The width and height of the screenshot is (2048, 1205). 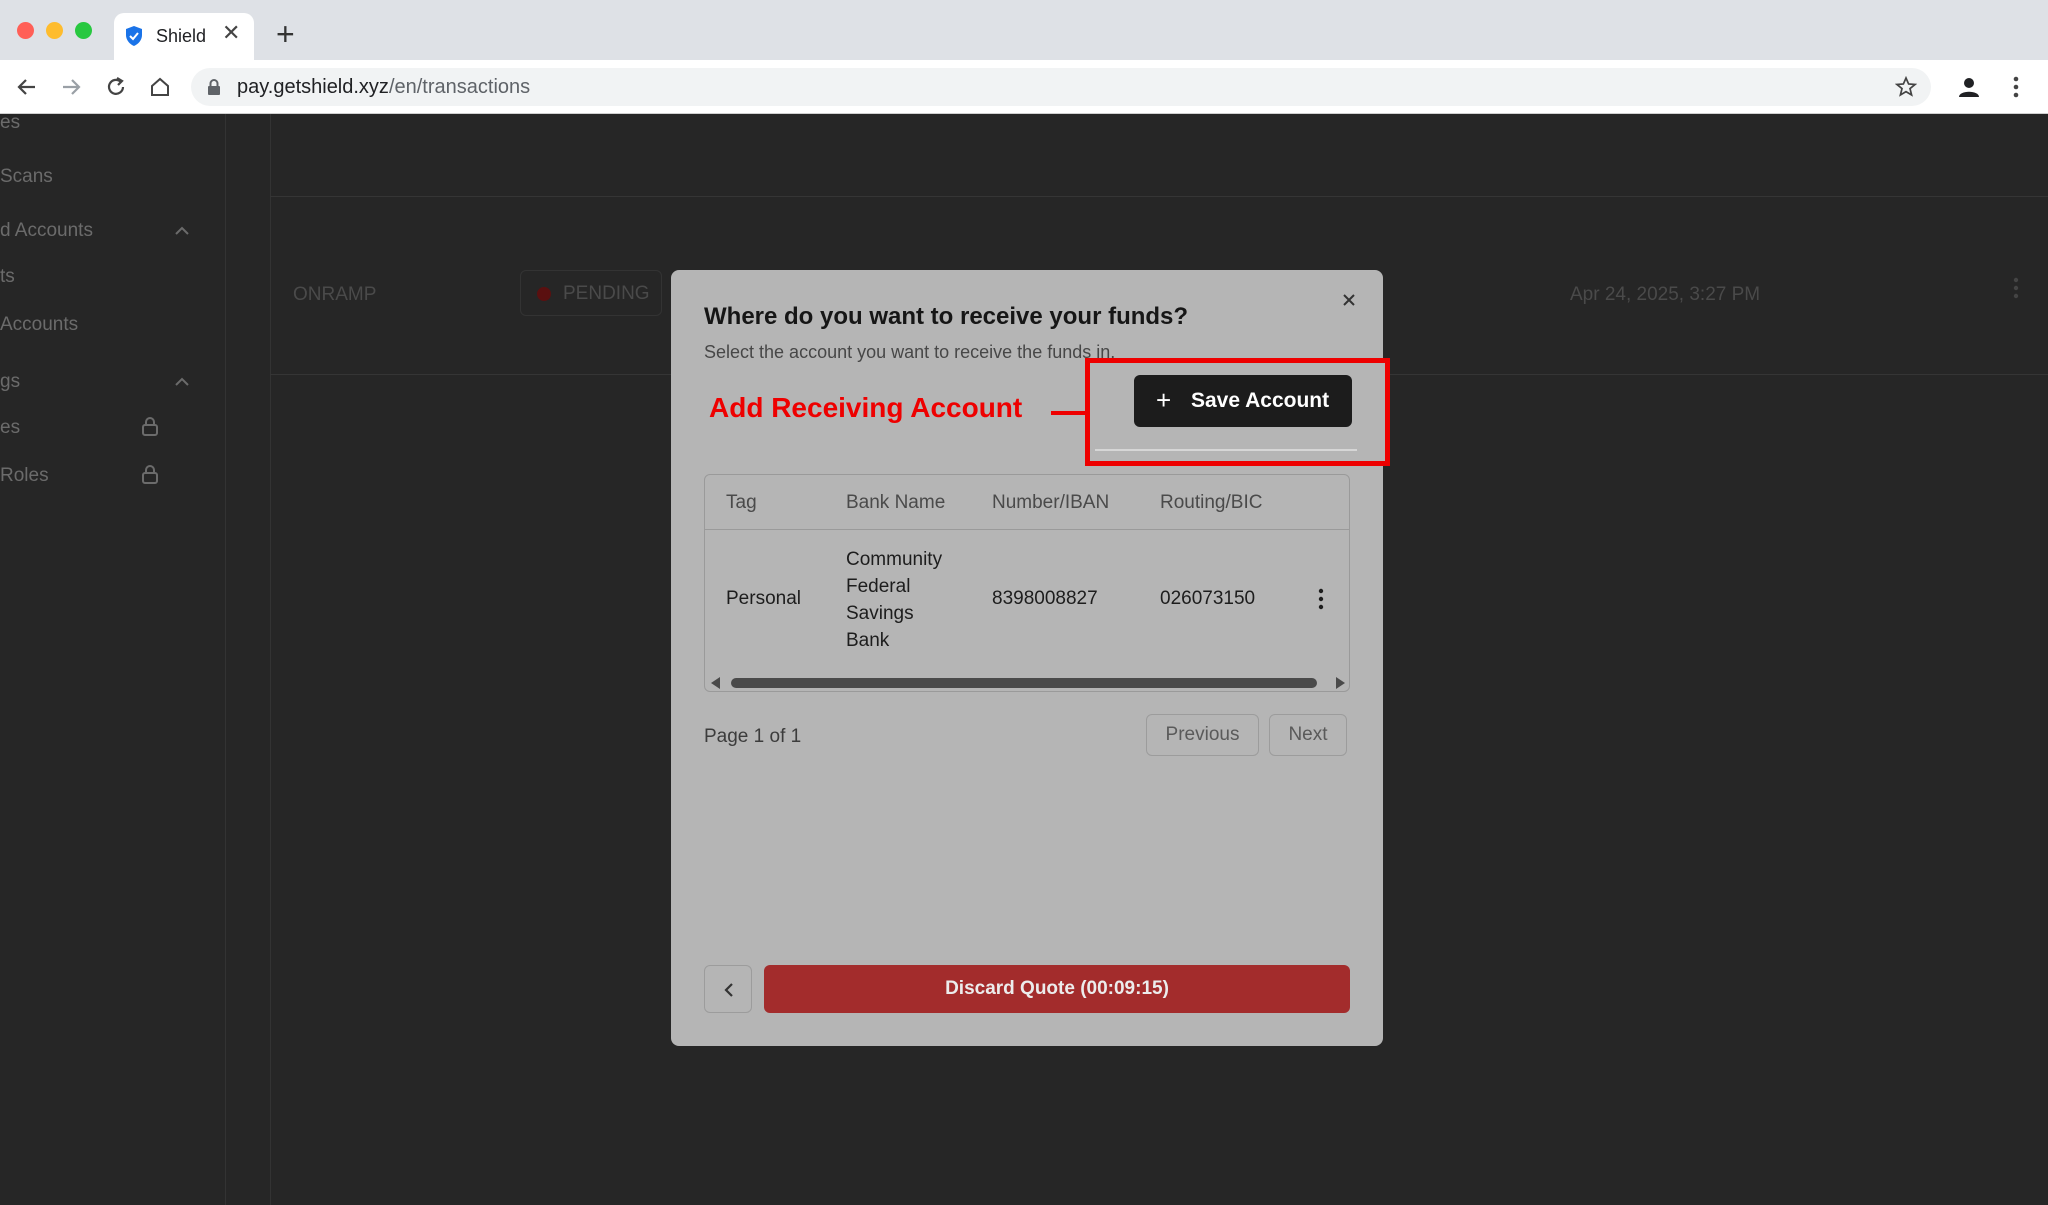 I want to click on back-button, so click(x=728, y=989).